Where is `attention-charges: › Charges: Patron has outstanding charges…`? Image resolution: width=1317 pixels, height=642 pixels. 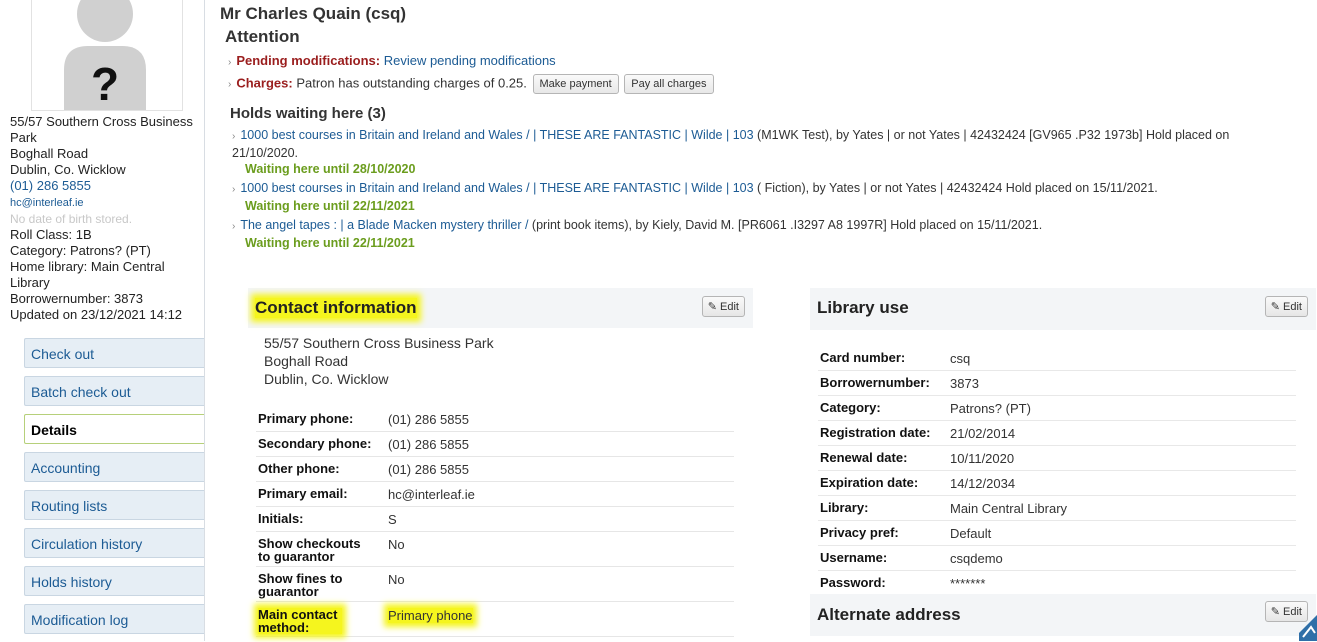 attention-charges: › Charges: Patron has outstanding charges… is located at coordinates (471, 84).